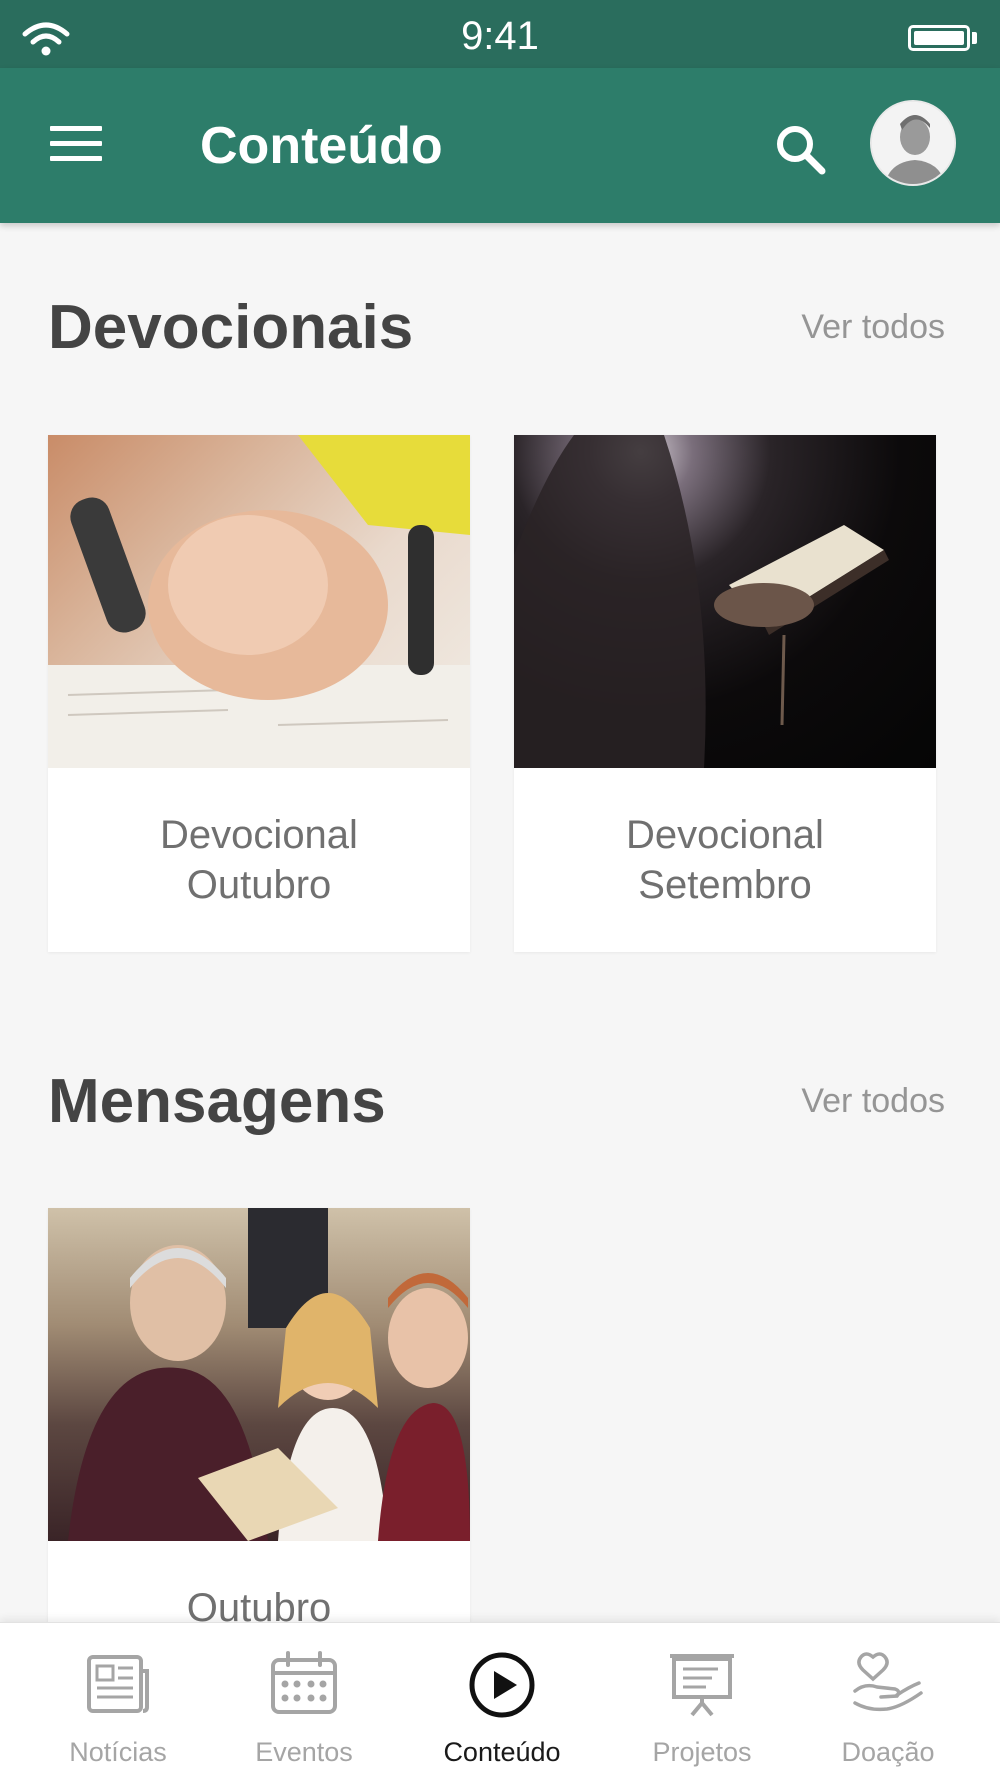  I want to click on devotional-card: Devocional Outubro, so click(259, 693).